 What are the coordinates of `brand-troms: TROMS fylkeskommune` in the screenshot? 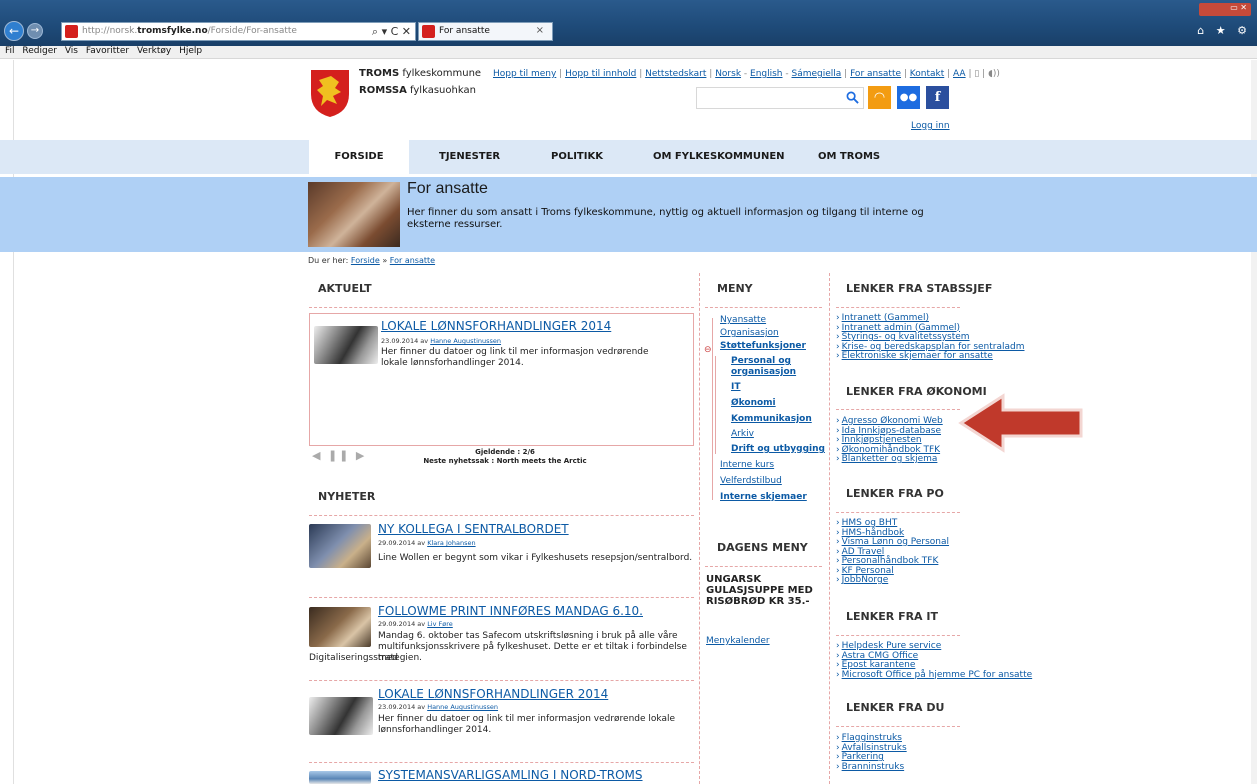 It's located at (420, 73).